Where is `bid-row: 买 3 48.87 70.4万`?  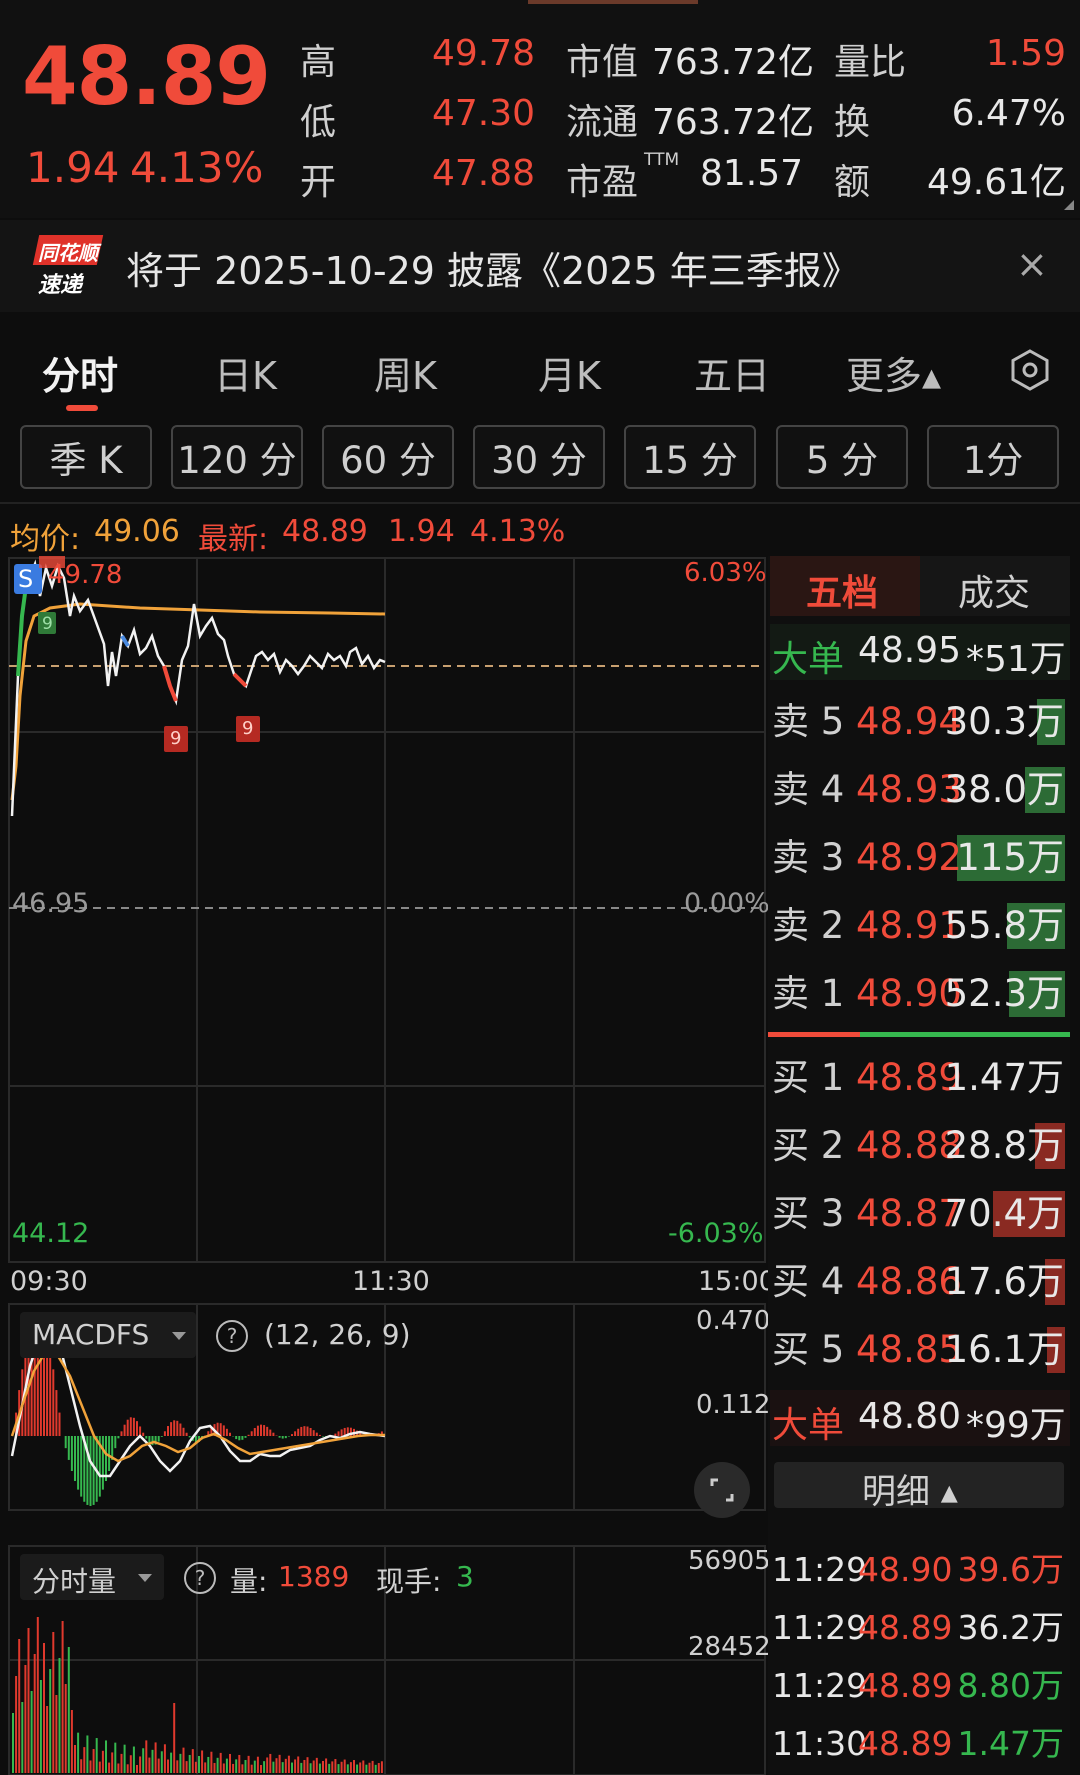 bid-row: 买 3 48.87 70.4万 is located at coordinates (920, 1214).